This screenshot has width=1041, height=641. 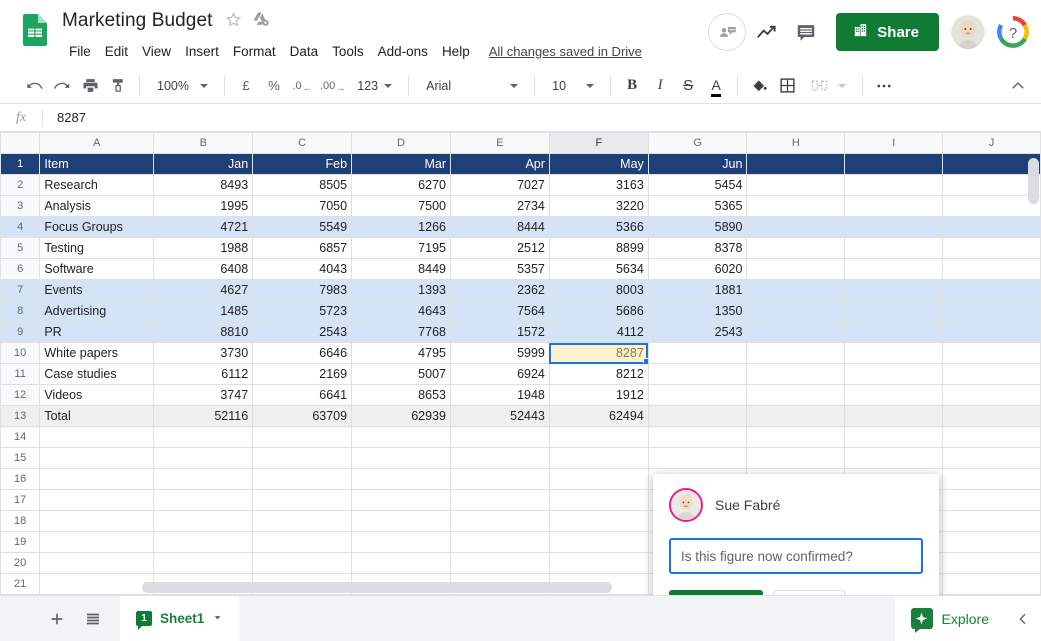 I want to click on cell-d18, so click(x=401, y=521).